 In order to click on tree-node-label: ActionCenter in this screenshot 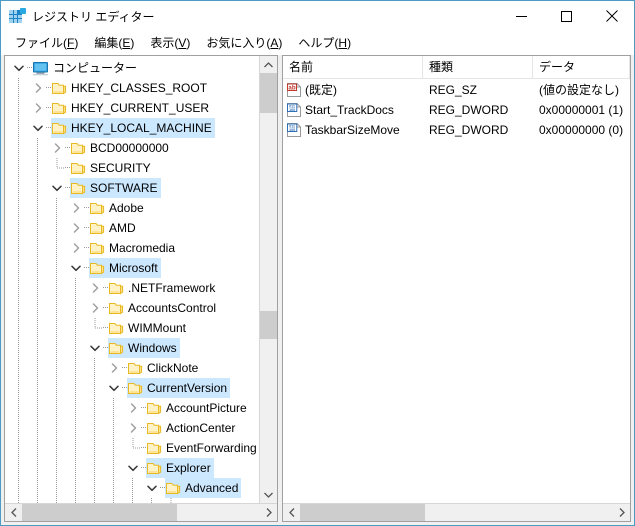, I will do `click(201, 428)`.